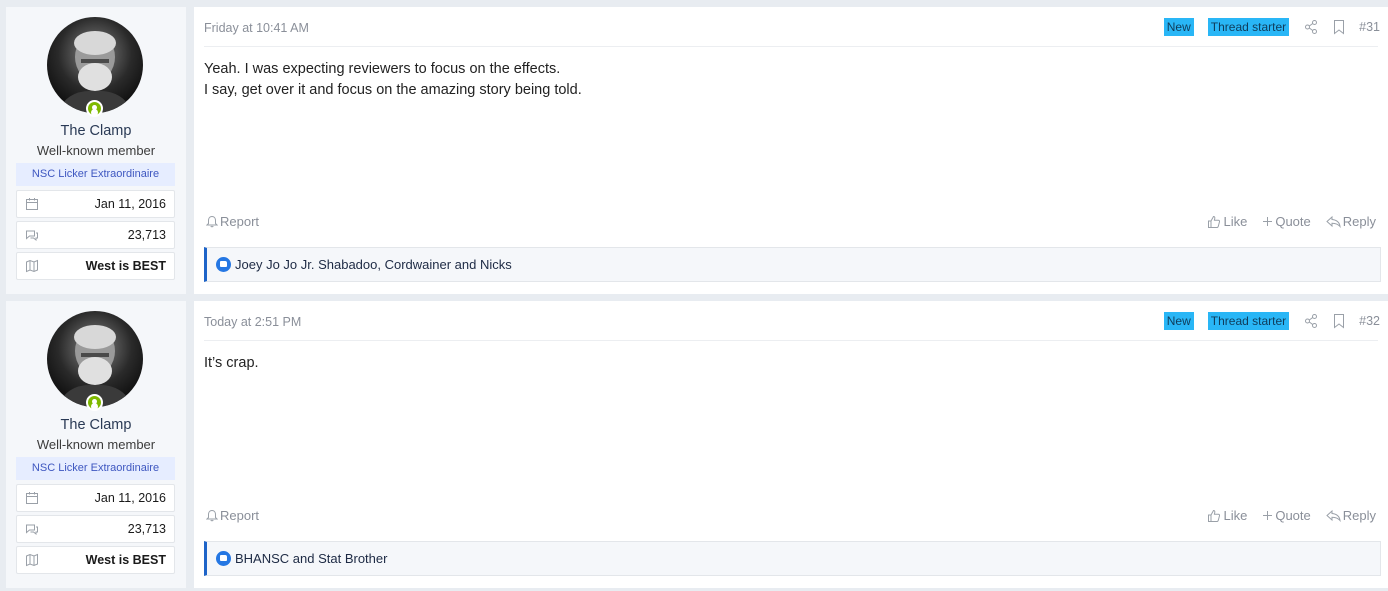  What do you see at coordinates (256, 28) in the screenshot?
I see `post-date: Friday at 10:41 AM` at bounding box center [256, 28].